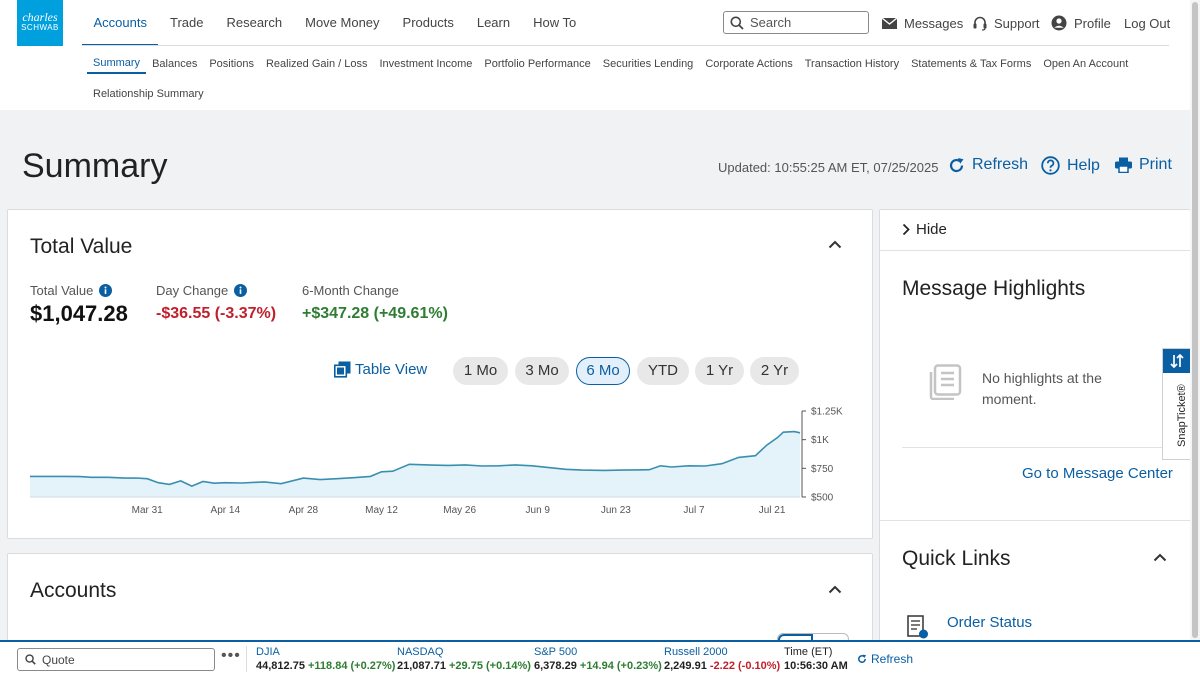 This screenshot has height=675, width=1200. What do you see at coordinates (598, 652) in the screenshot?
I see `index-name: S&P 500` at bounding box center [598, 652].